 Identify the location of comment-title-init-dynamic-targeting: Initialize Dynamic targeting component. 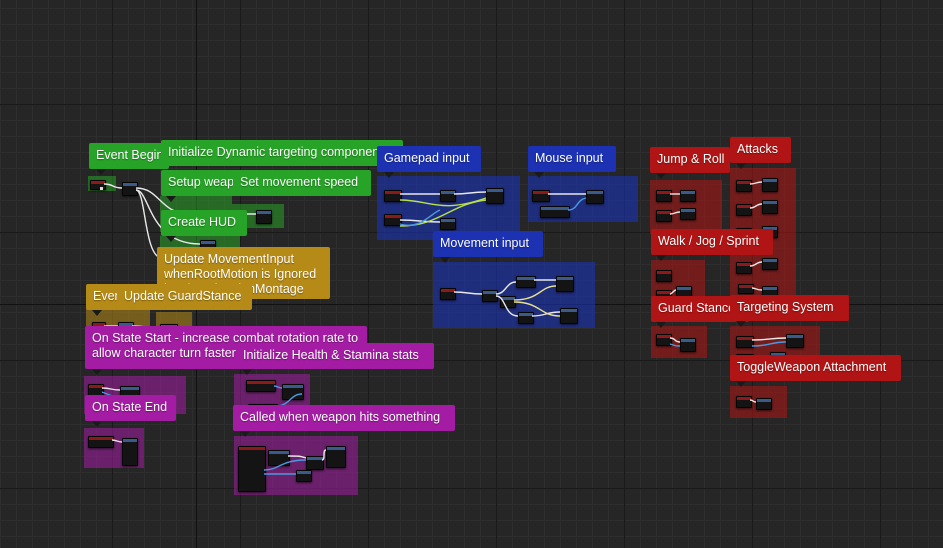
(282, 153).